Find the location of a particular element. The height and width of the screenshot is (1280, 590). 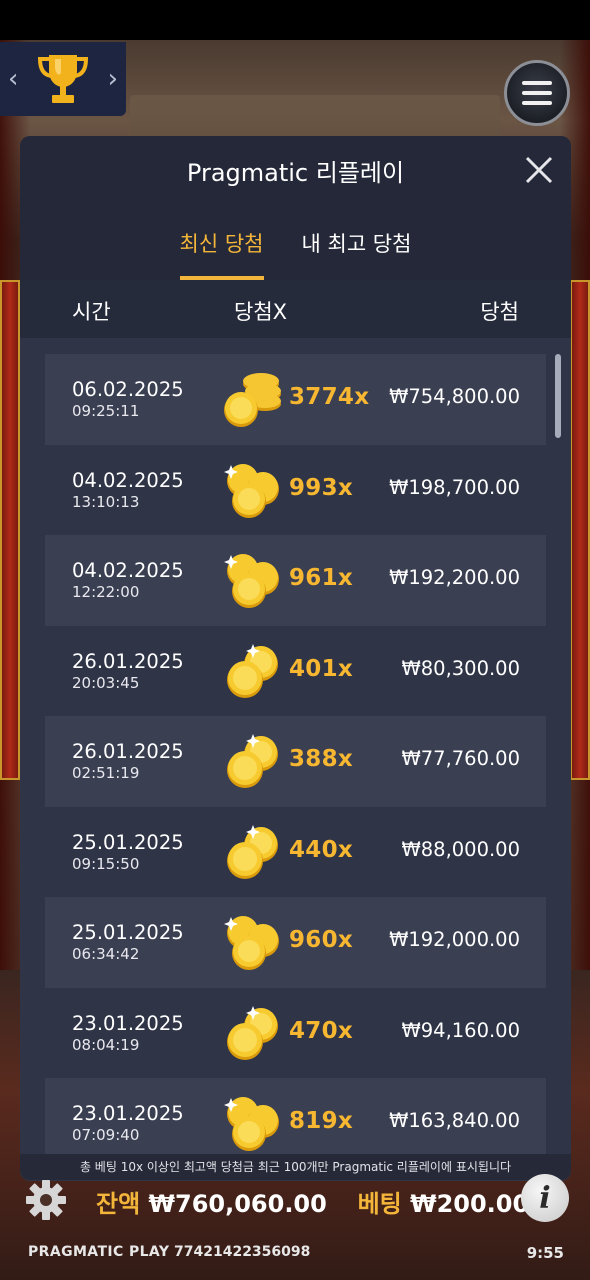

column-header: 시간 당첨X 당첨 is located at coordinates (295, 309).